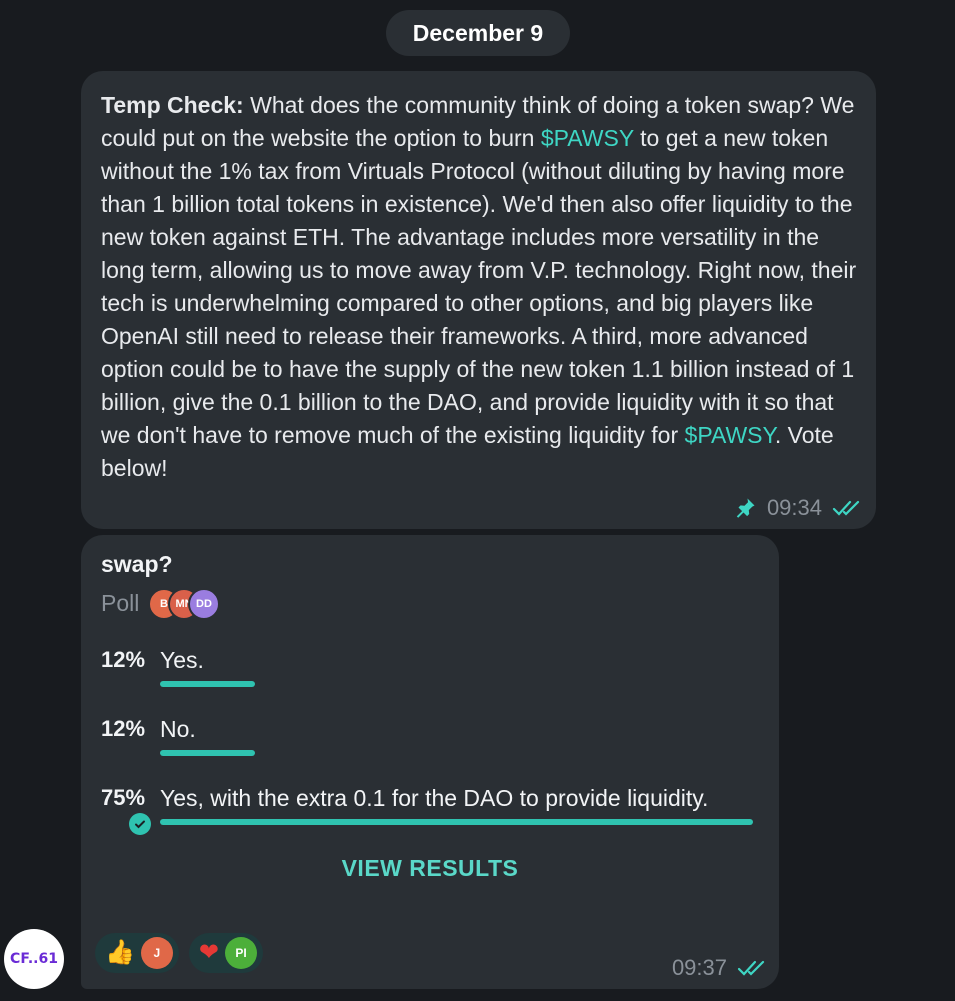 The height and width of the screenshot is (1001, 955). I want to click on poll-time: 09:37, so click(699, 967).